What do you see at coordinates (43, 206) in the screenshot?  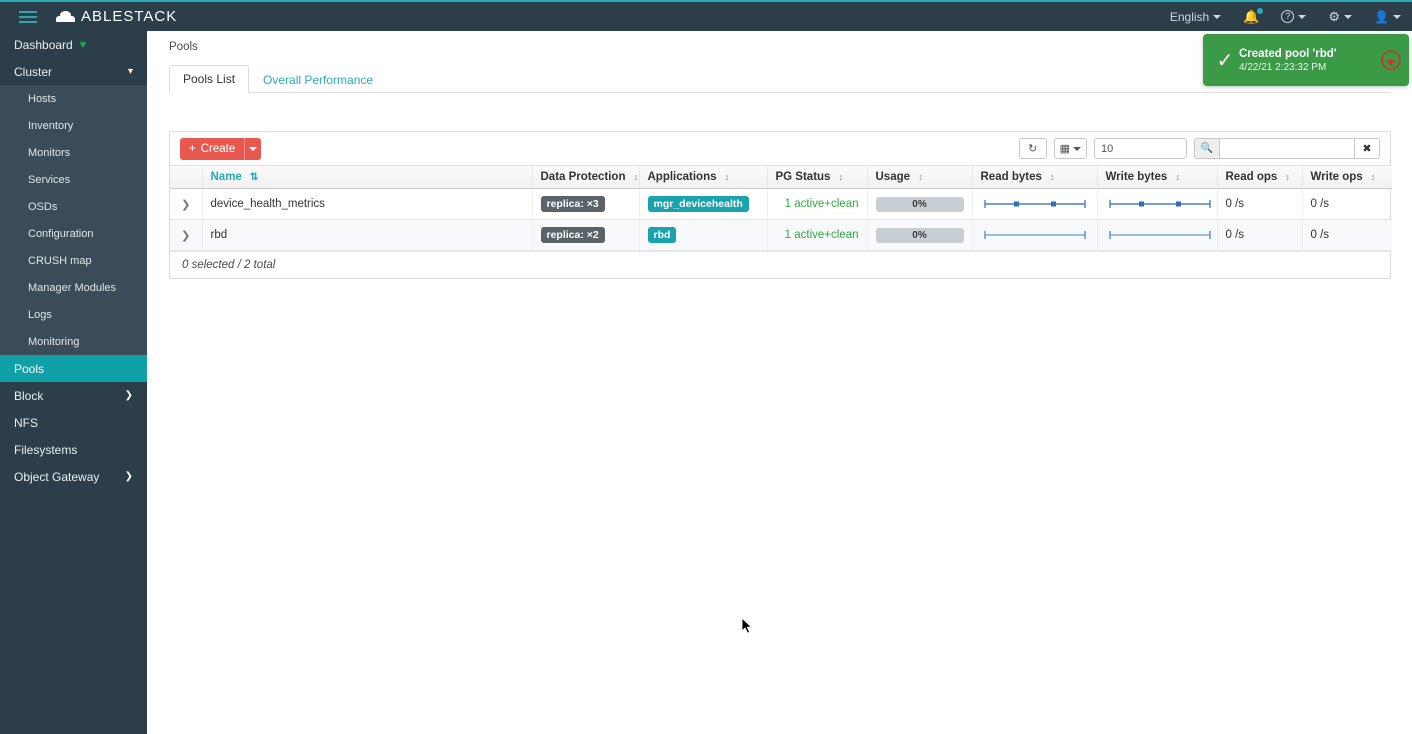 I see `sidebar-item-label: OSDs` at bounding box center [43, 206].